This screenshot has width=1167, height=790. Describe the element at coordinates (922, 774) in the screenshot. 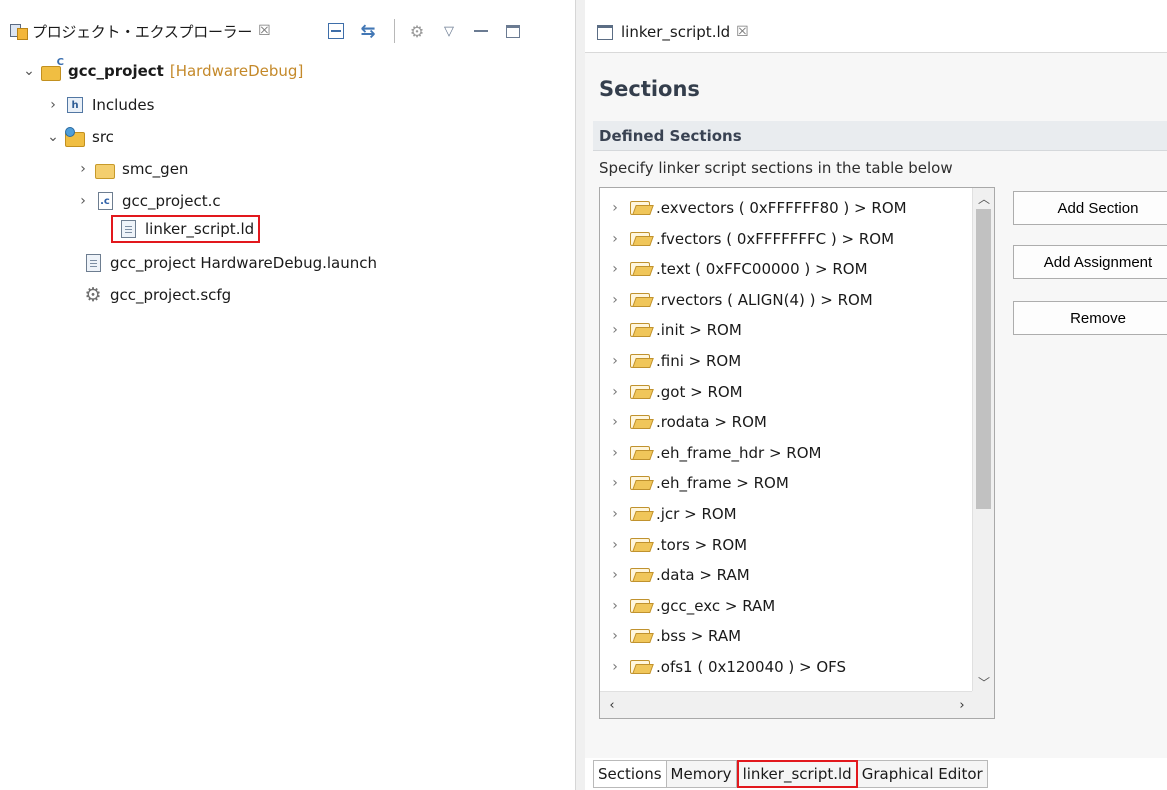

I see `tab-graphical-editor: Graphical Editor` at that location.